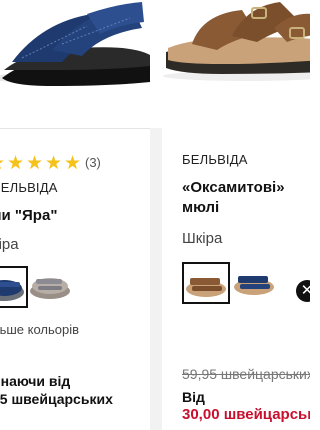 Image resolution: width=320 pixels, height=430 pixels. I want to click on price-from-label: инаючи від, so click(35, 381).